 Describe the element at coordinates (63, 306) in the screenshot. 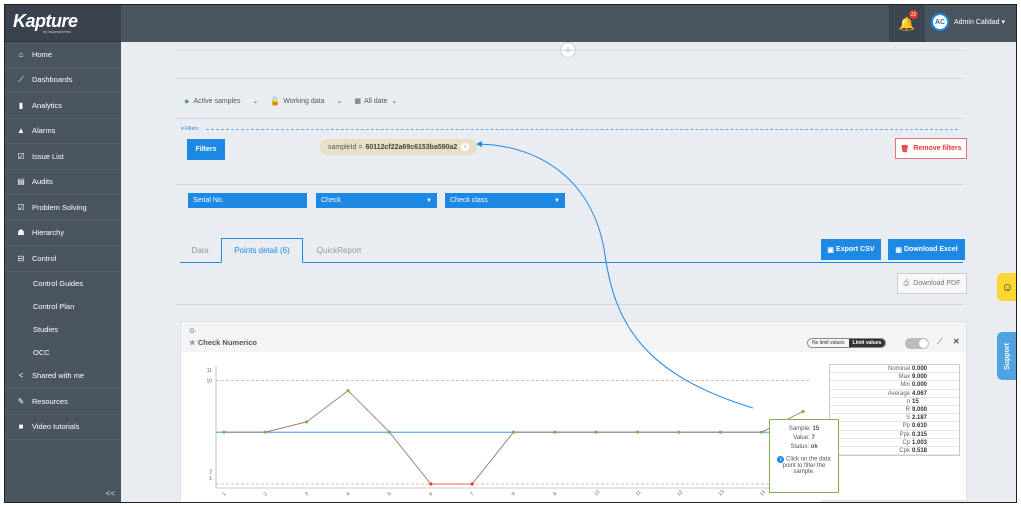

I see `sidebar-subitem-control-plan: Control Plan` at that location.